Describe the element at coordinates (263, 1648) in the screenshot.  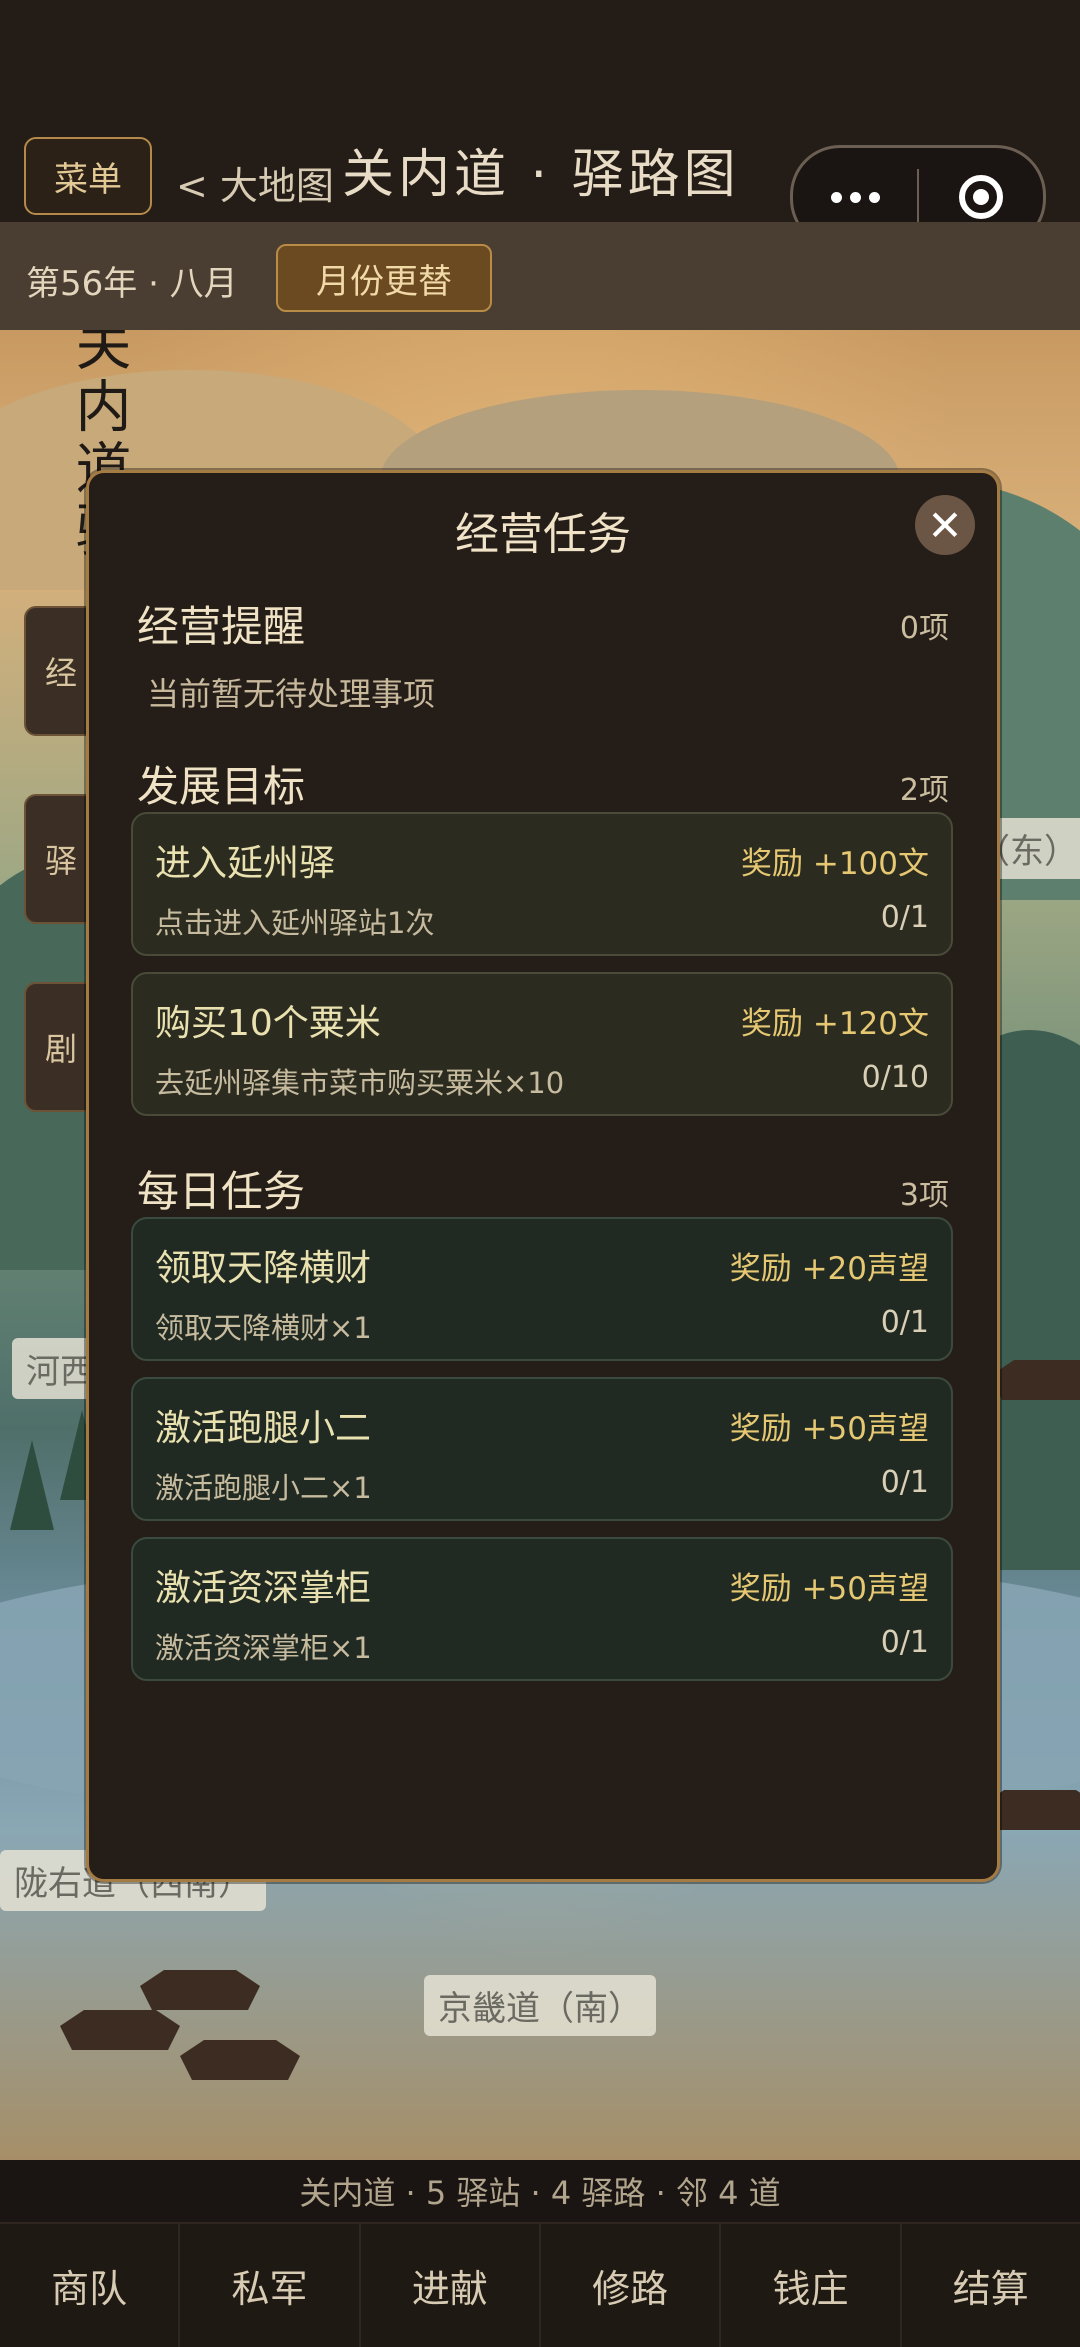
I see `task-desc: 激活资深掌柜×1` at that location.